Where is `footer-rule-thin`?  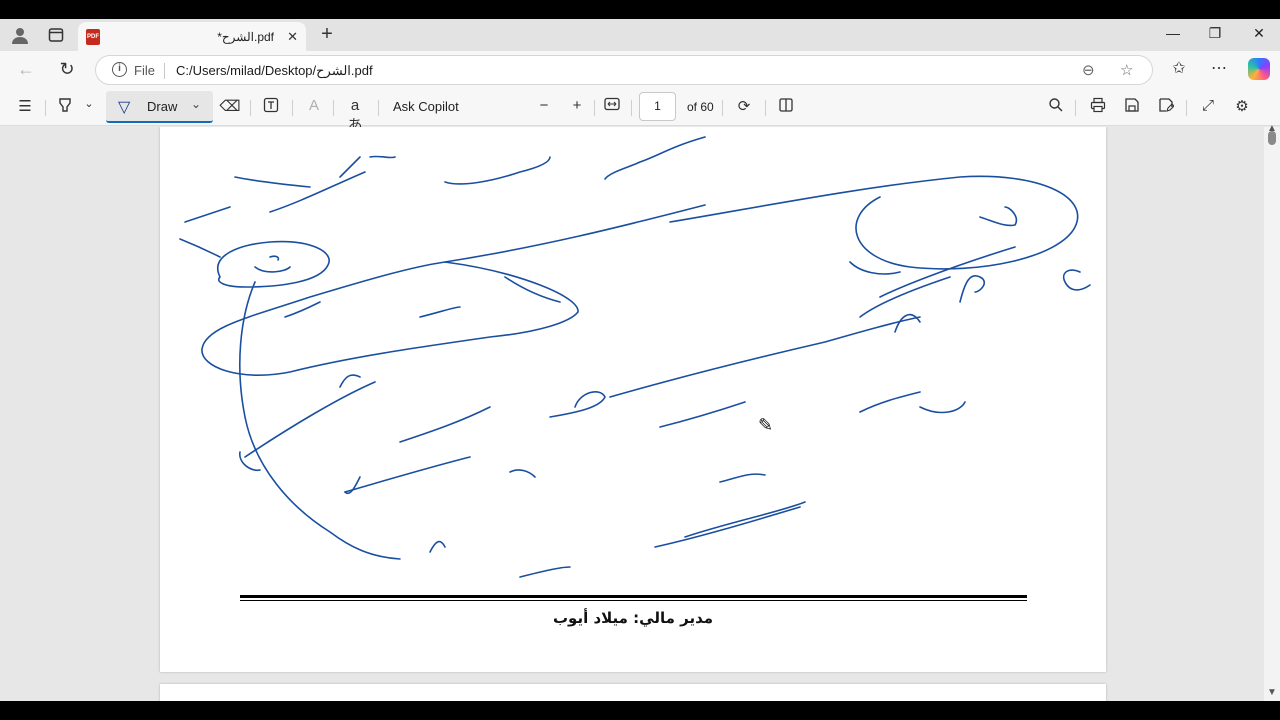
footer-rule-thin is located at coordinates (633, 600).